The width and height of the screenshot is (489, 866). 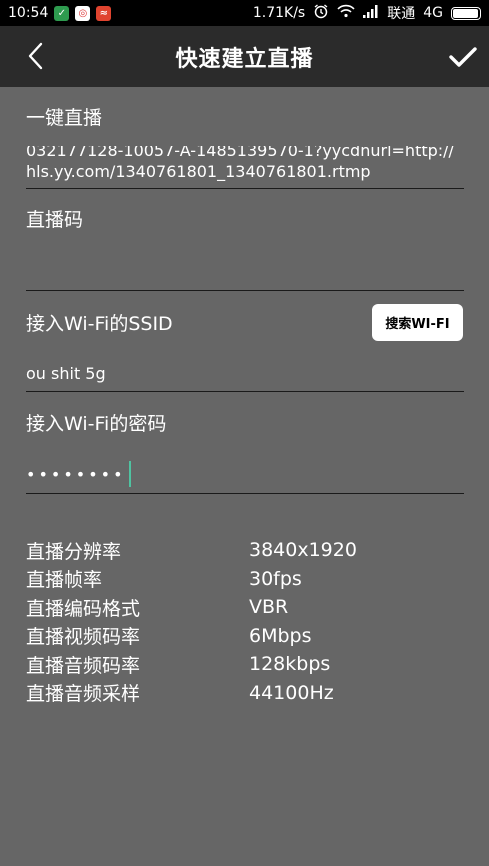 What do you see at coordinates (104, 13) in the screenshot?
I see `message-app-icon: ≈` at bounding box center [104, 13].